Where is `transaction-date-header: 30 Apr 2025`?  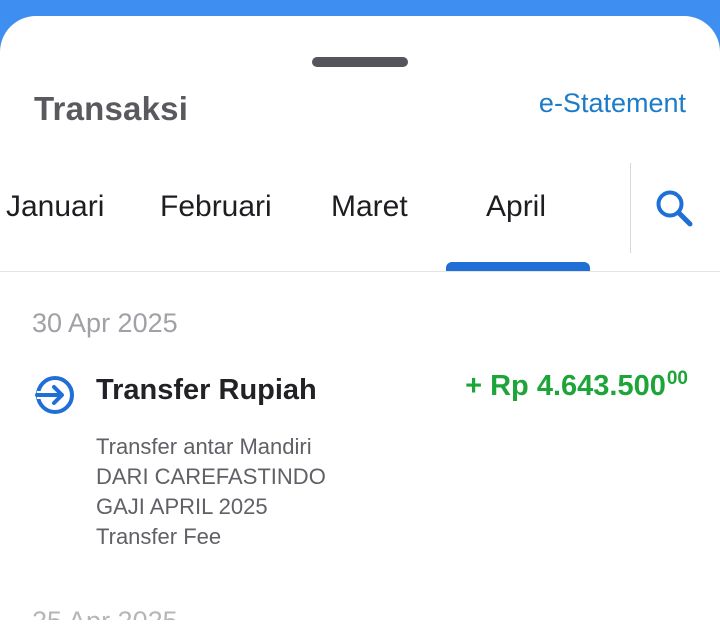
transaction-date-header: 30 Apr 2025 is located at coordinates (105, 323).